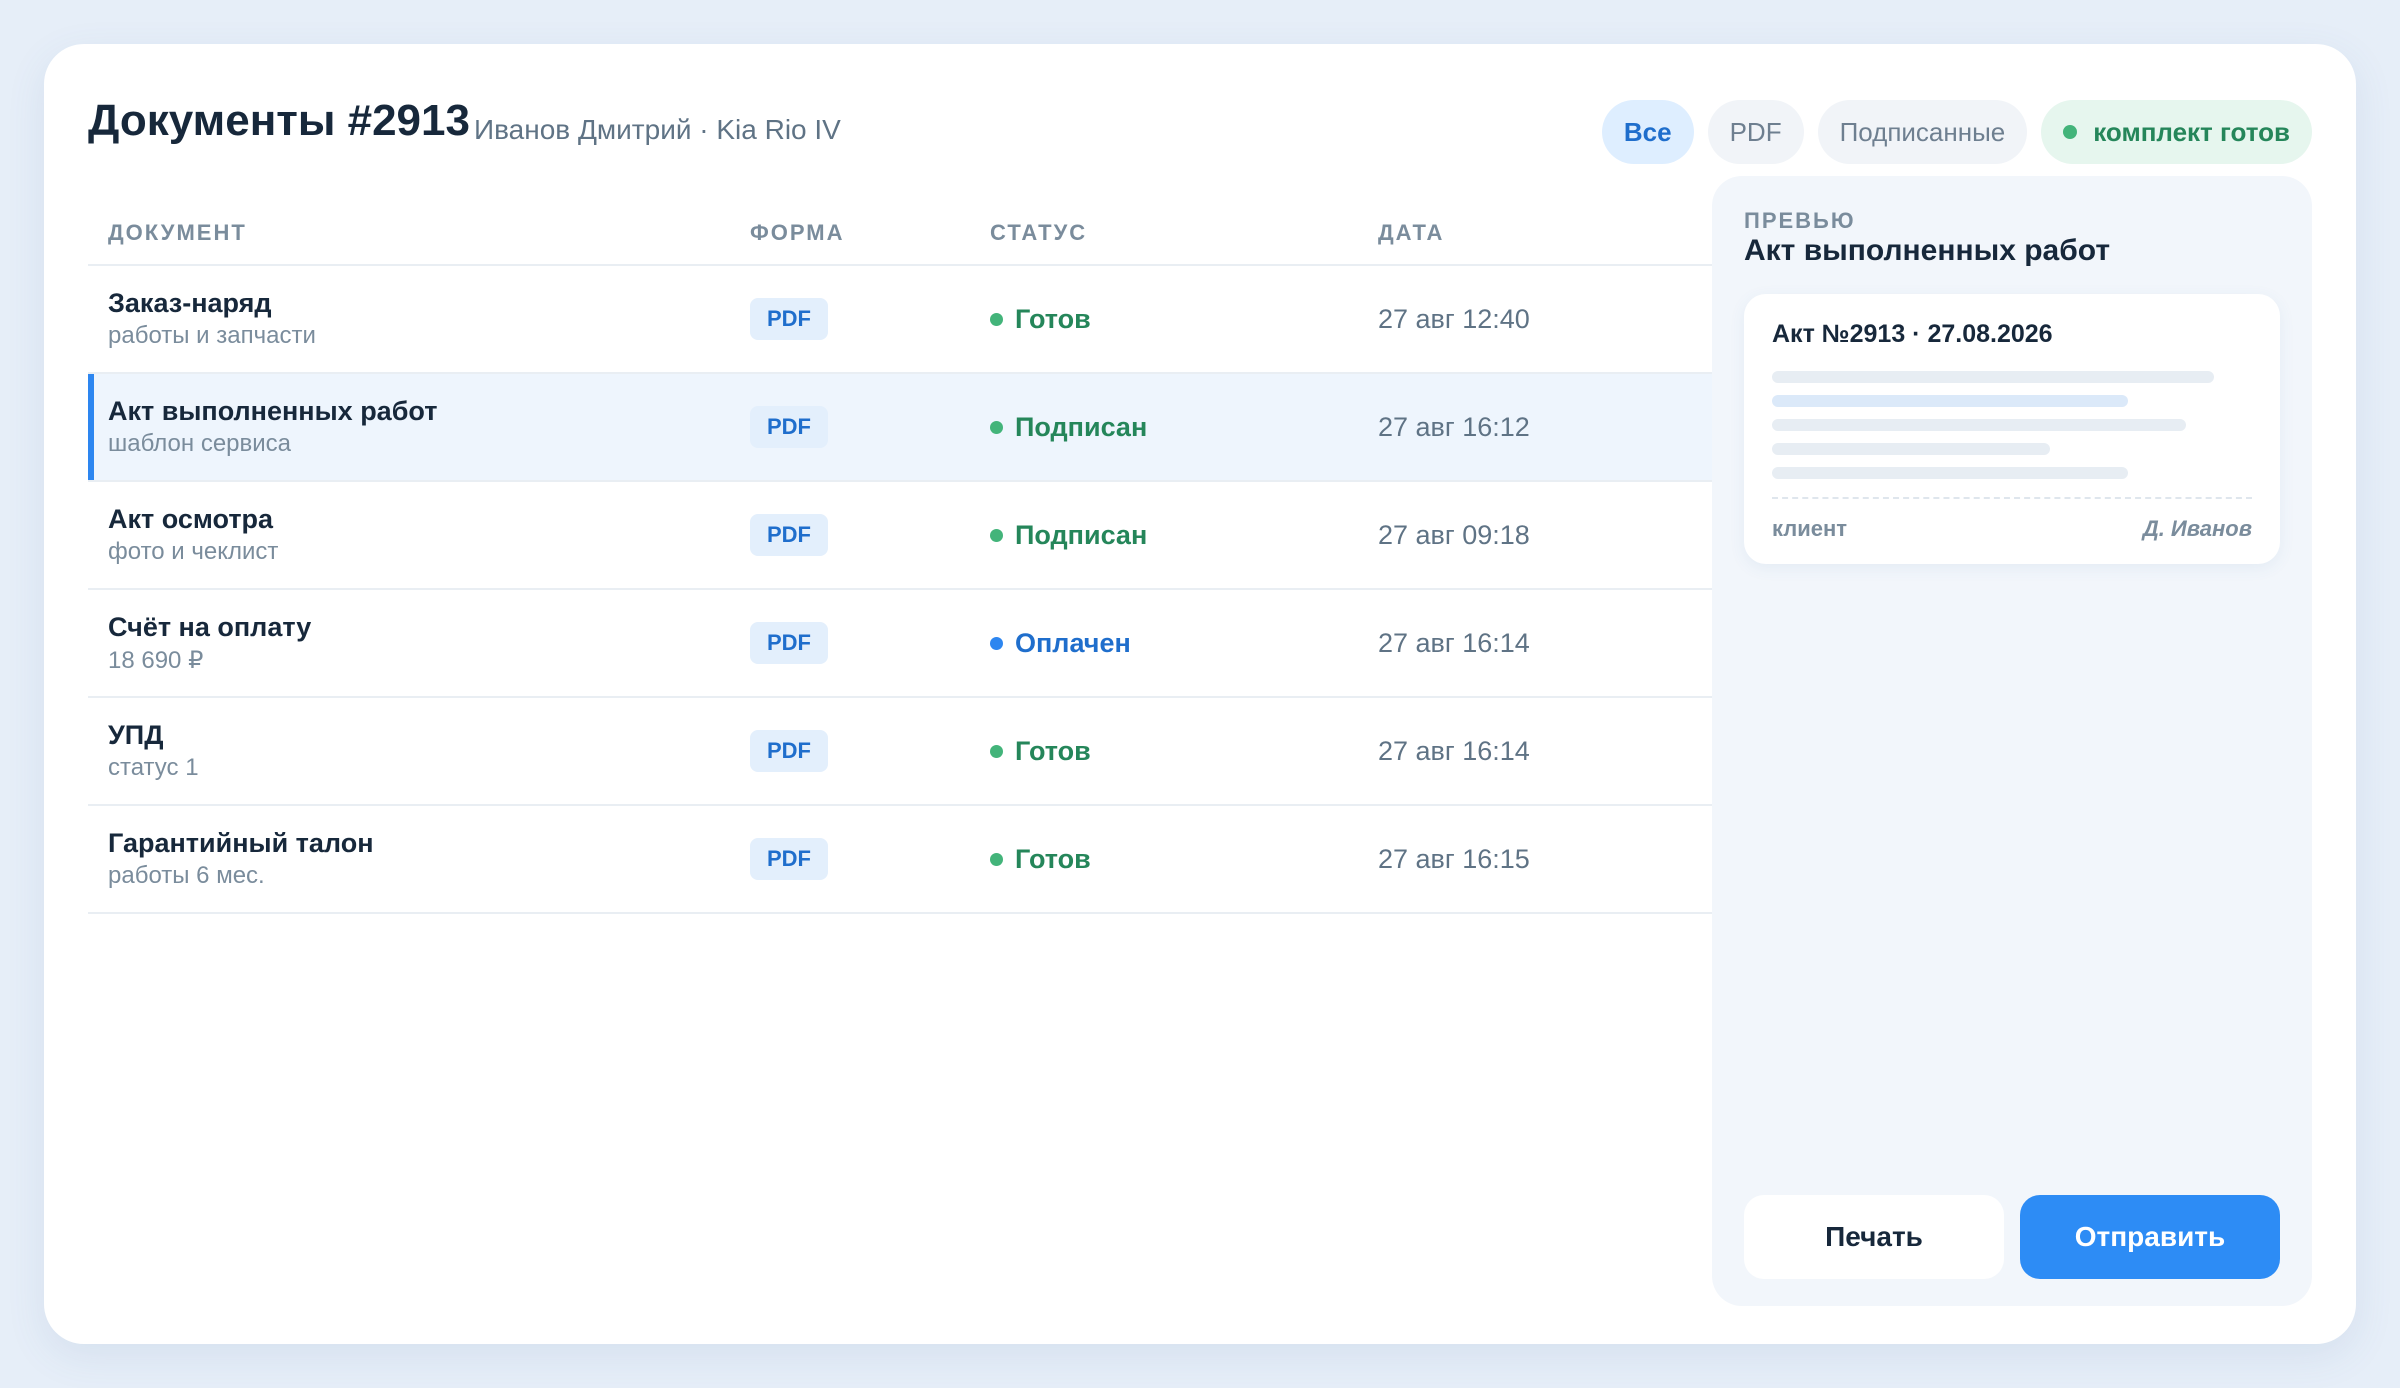 This screenshot has width=2400, height=1388. What do you see at coordinates (797, 232) in the screenshot?
I see `column-header-form: ФОРМА` at bounding box center [797, 232].